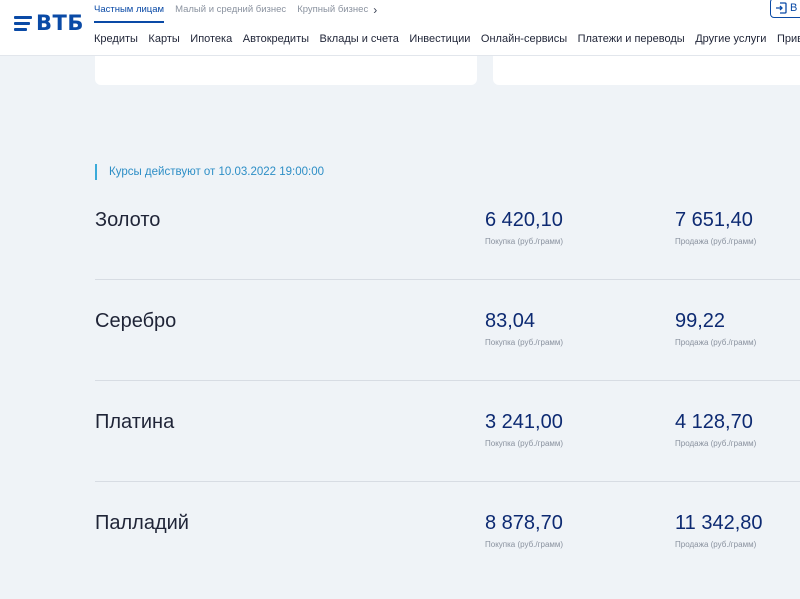 The width and height of the screenshot is (800, 599). I want to click on metal-name: Серебро, so click(136, 321).